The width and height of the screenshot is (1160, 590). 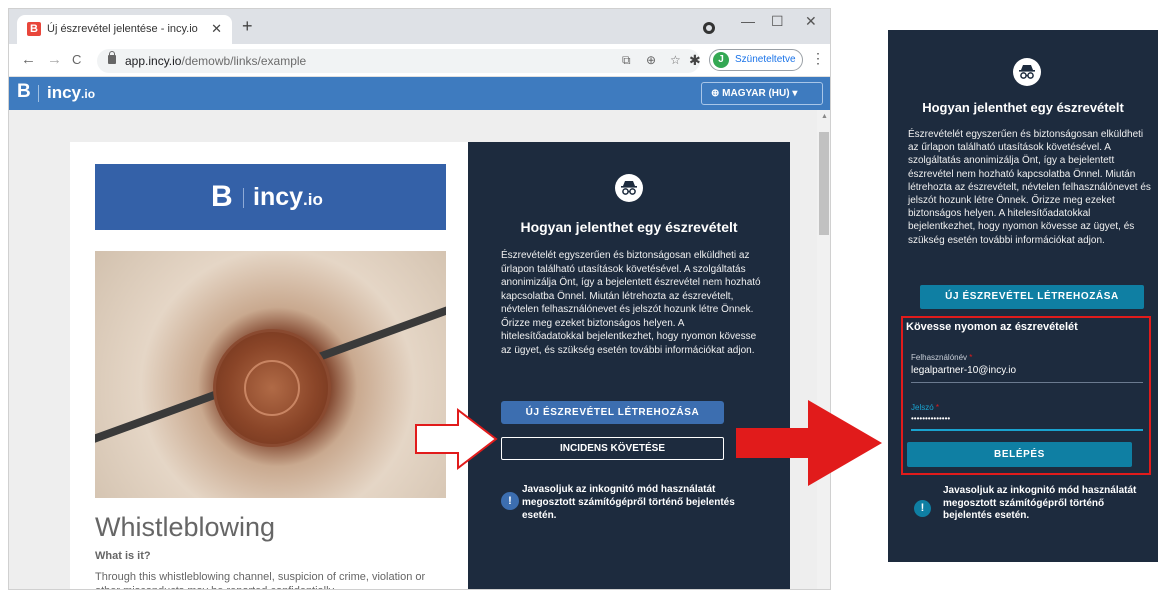 What do you see at coordinates (1019, 454) in the screenshot?
I see `login-button: BELÉPÉS` at bounding box center [1019, 454].